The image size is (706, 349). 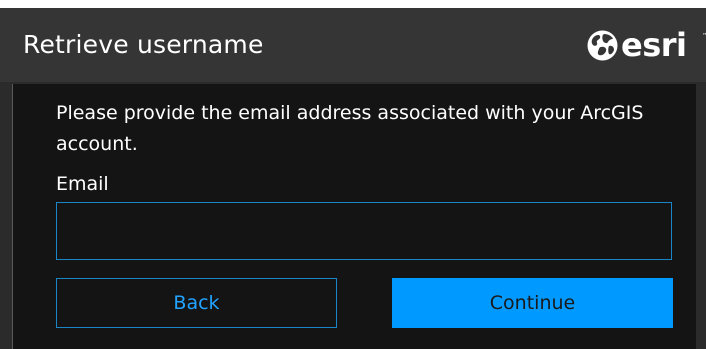 I want to click on email-input, so click(x=364, y=231).